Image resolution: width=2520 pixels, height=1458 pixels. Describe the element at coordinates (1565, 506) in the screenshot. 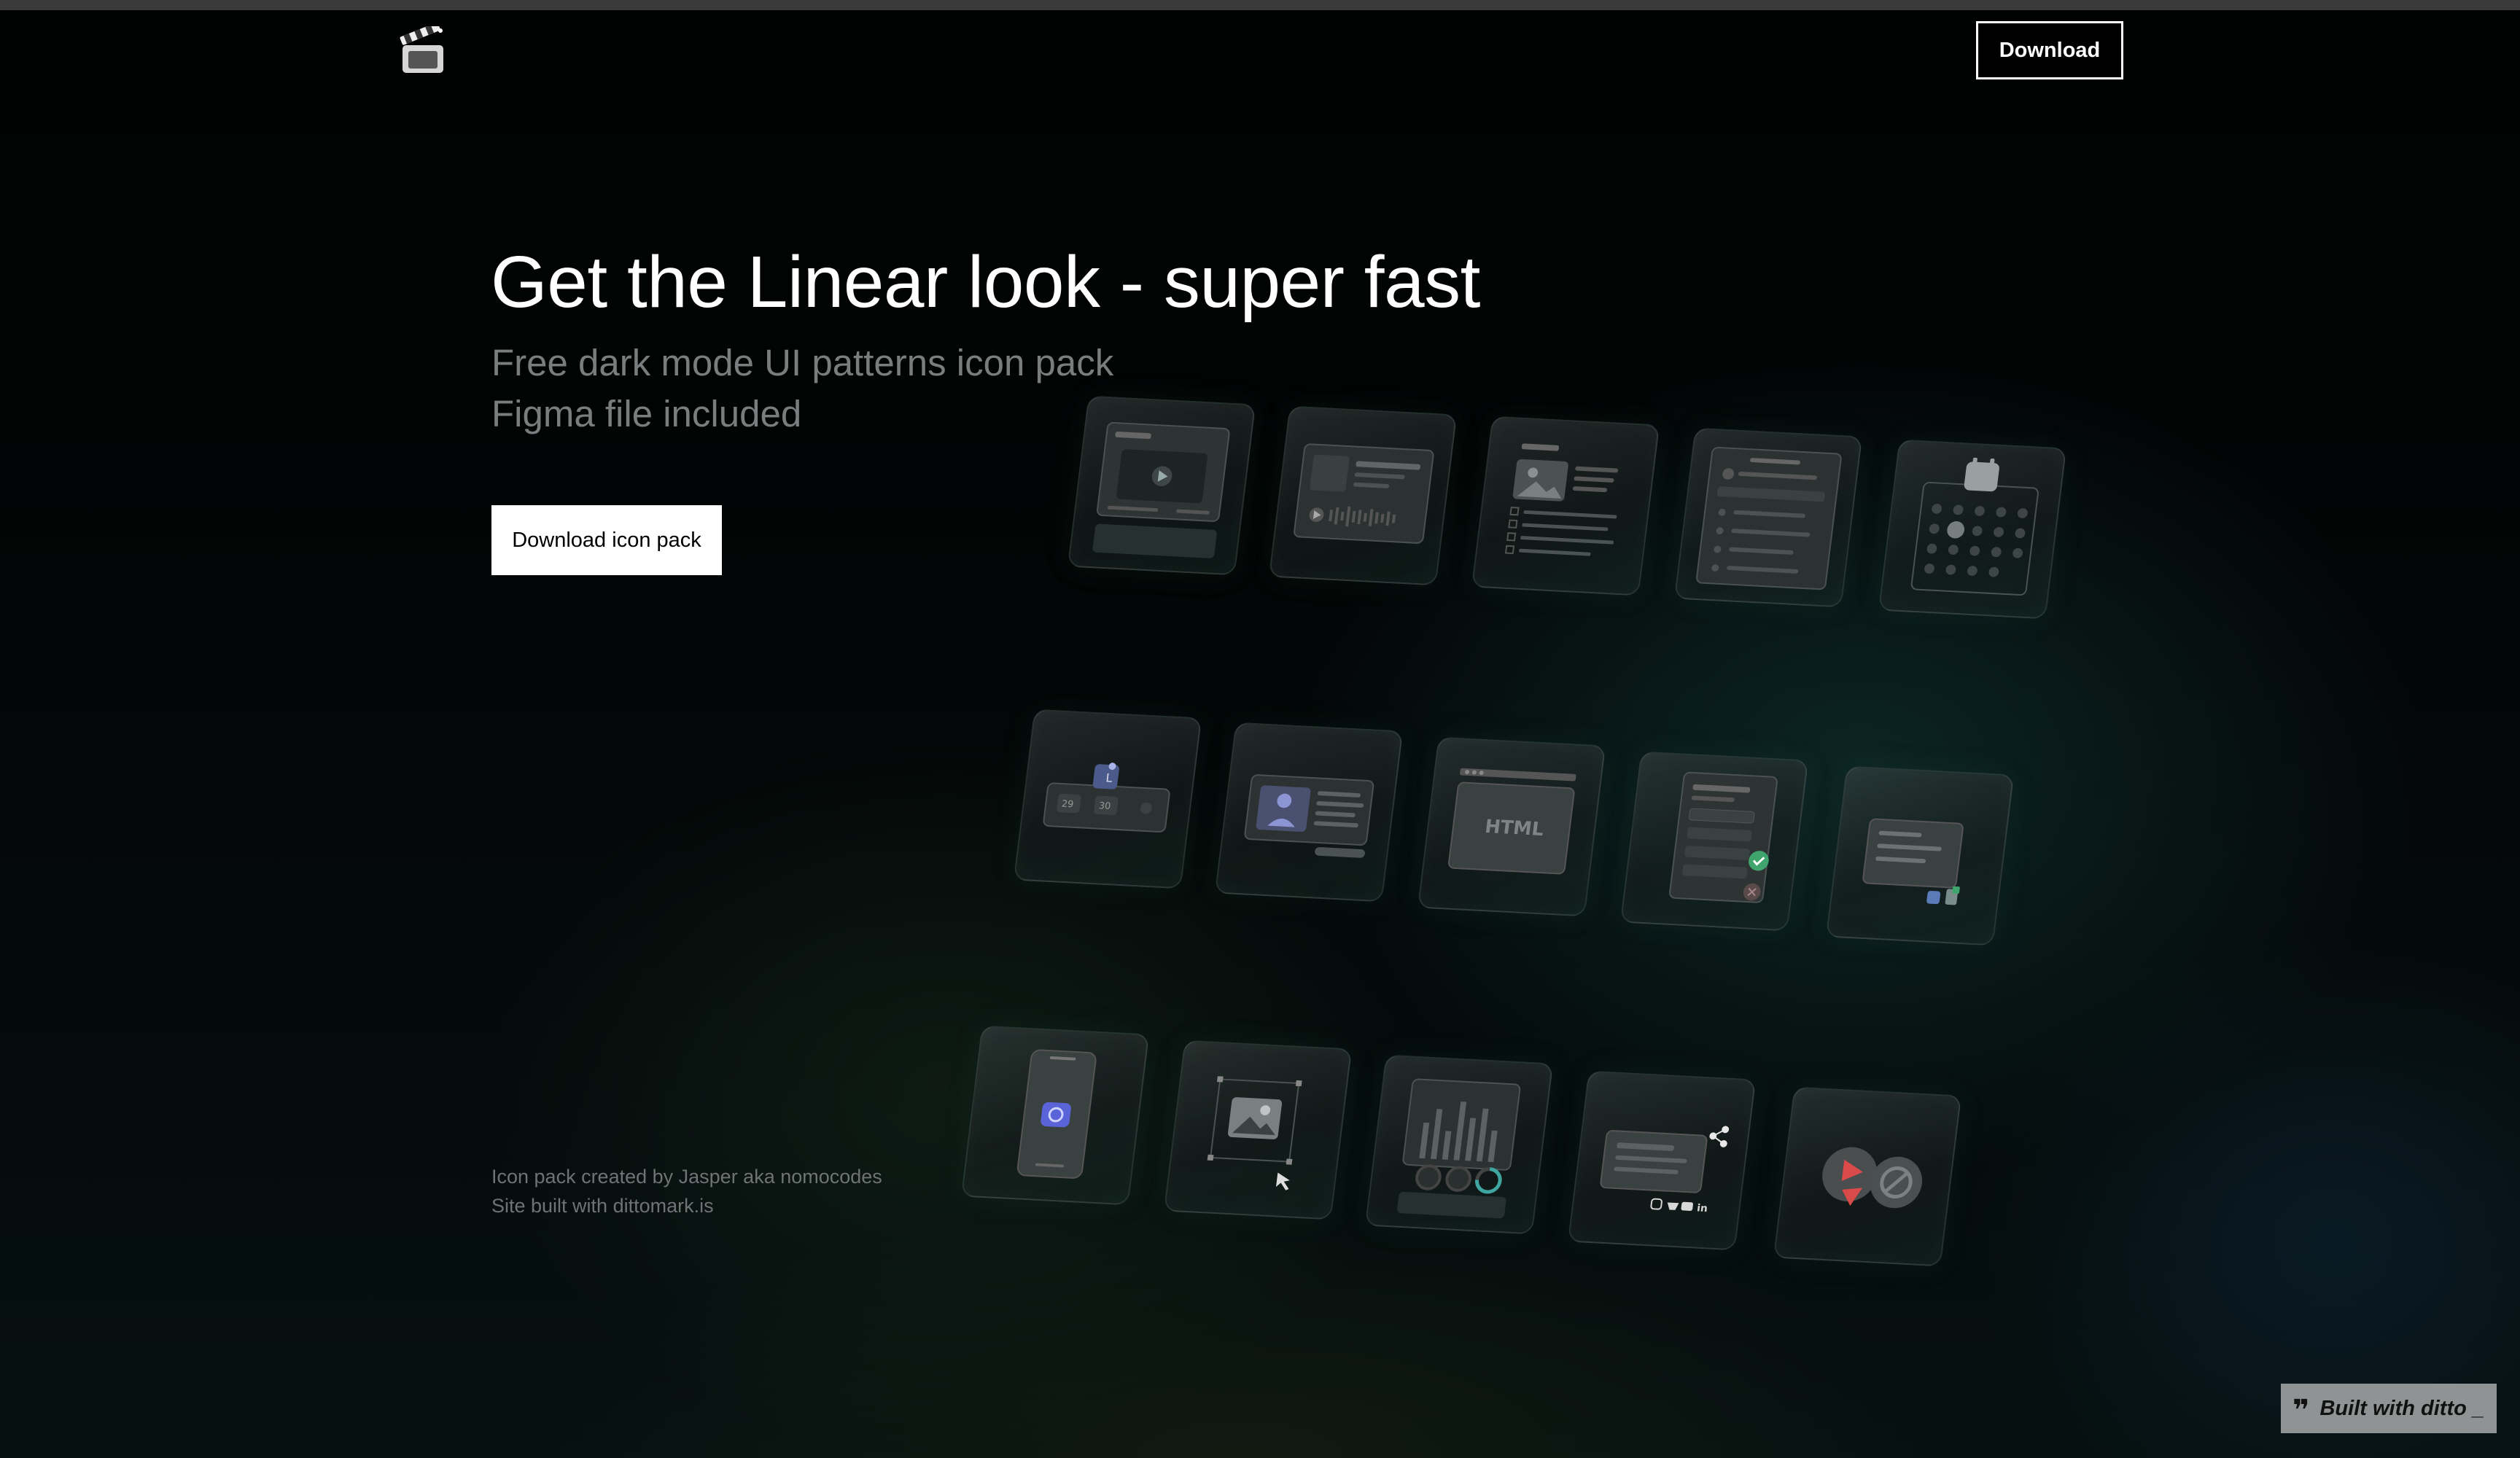

I see `image-article-card-icon` at that location.